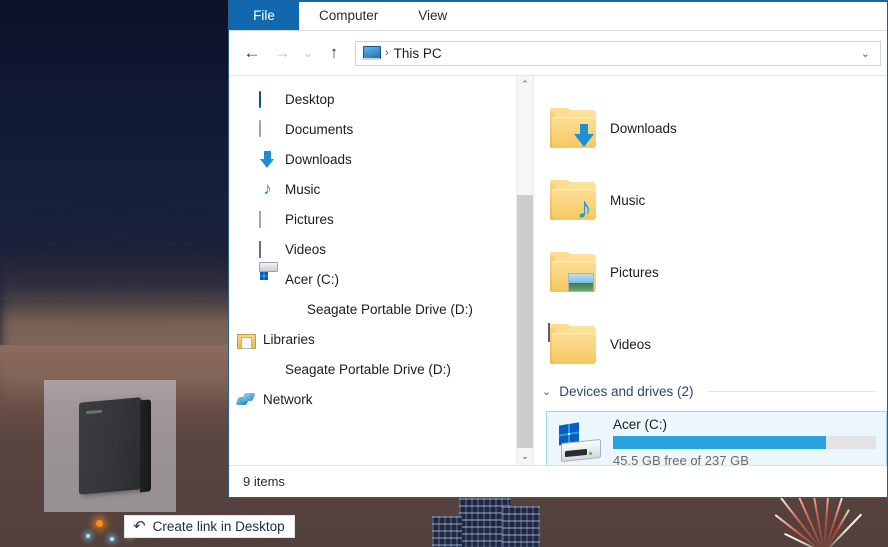  What do you see at coordinates (381, 159) in the screenshot?
I see `nav-item-downloads: Downloads` at bounding box center [381, 159].